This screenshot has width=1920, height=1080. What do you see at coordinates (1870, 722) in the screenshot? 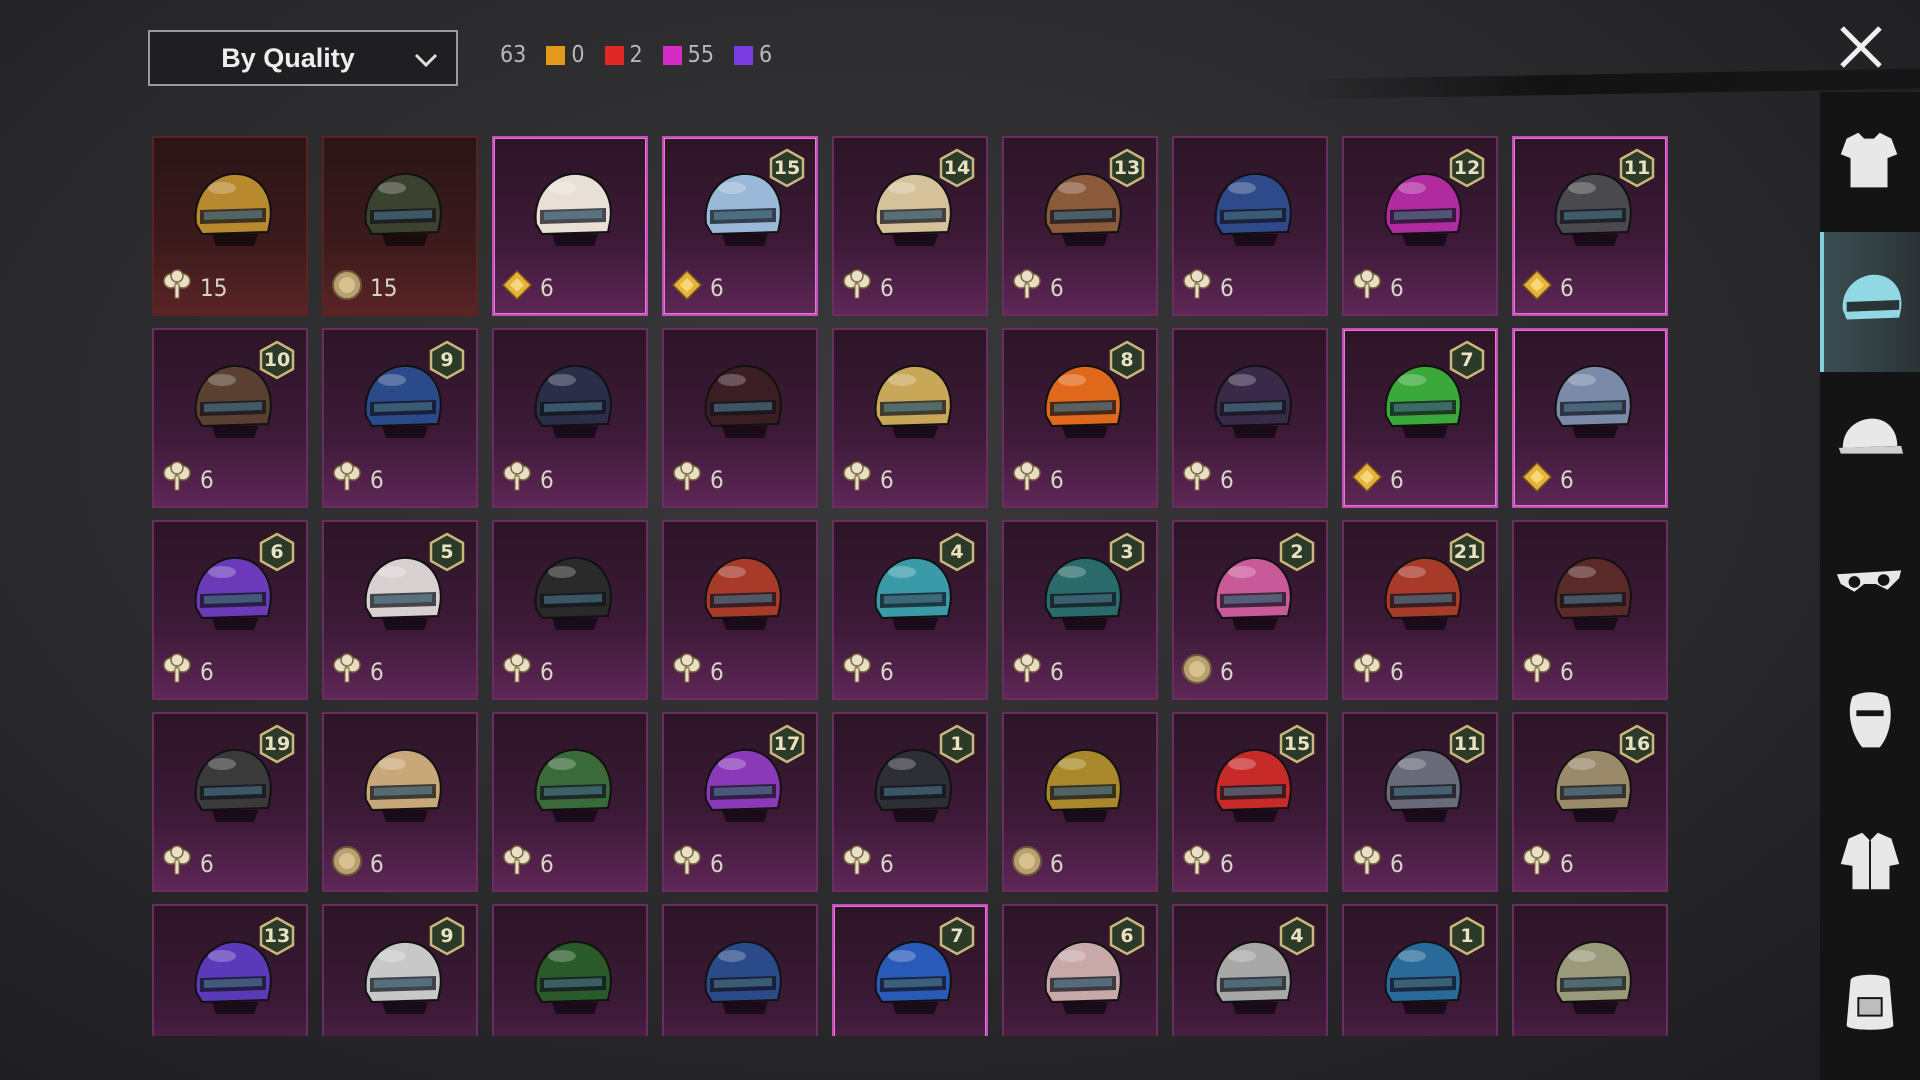
I see `mask-tab` at bounding box center [1870, 722].